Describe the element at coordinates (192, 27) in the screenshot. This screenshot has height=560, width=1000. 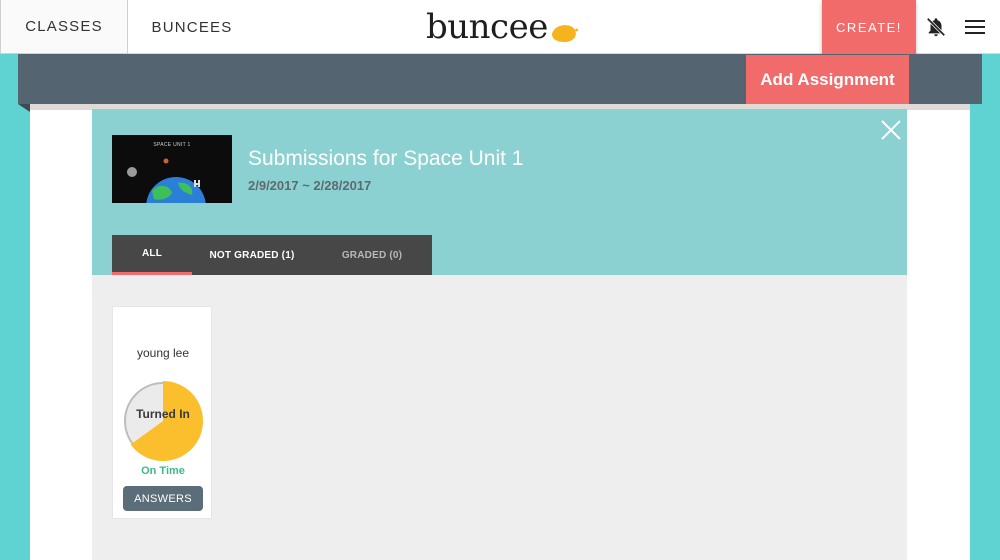
I see `nav-tab-buncees: BUNCEES` at that location.